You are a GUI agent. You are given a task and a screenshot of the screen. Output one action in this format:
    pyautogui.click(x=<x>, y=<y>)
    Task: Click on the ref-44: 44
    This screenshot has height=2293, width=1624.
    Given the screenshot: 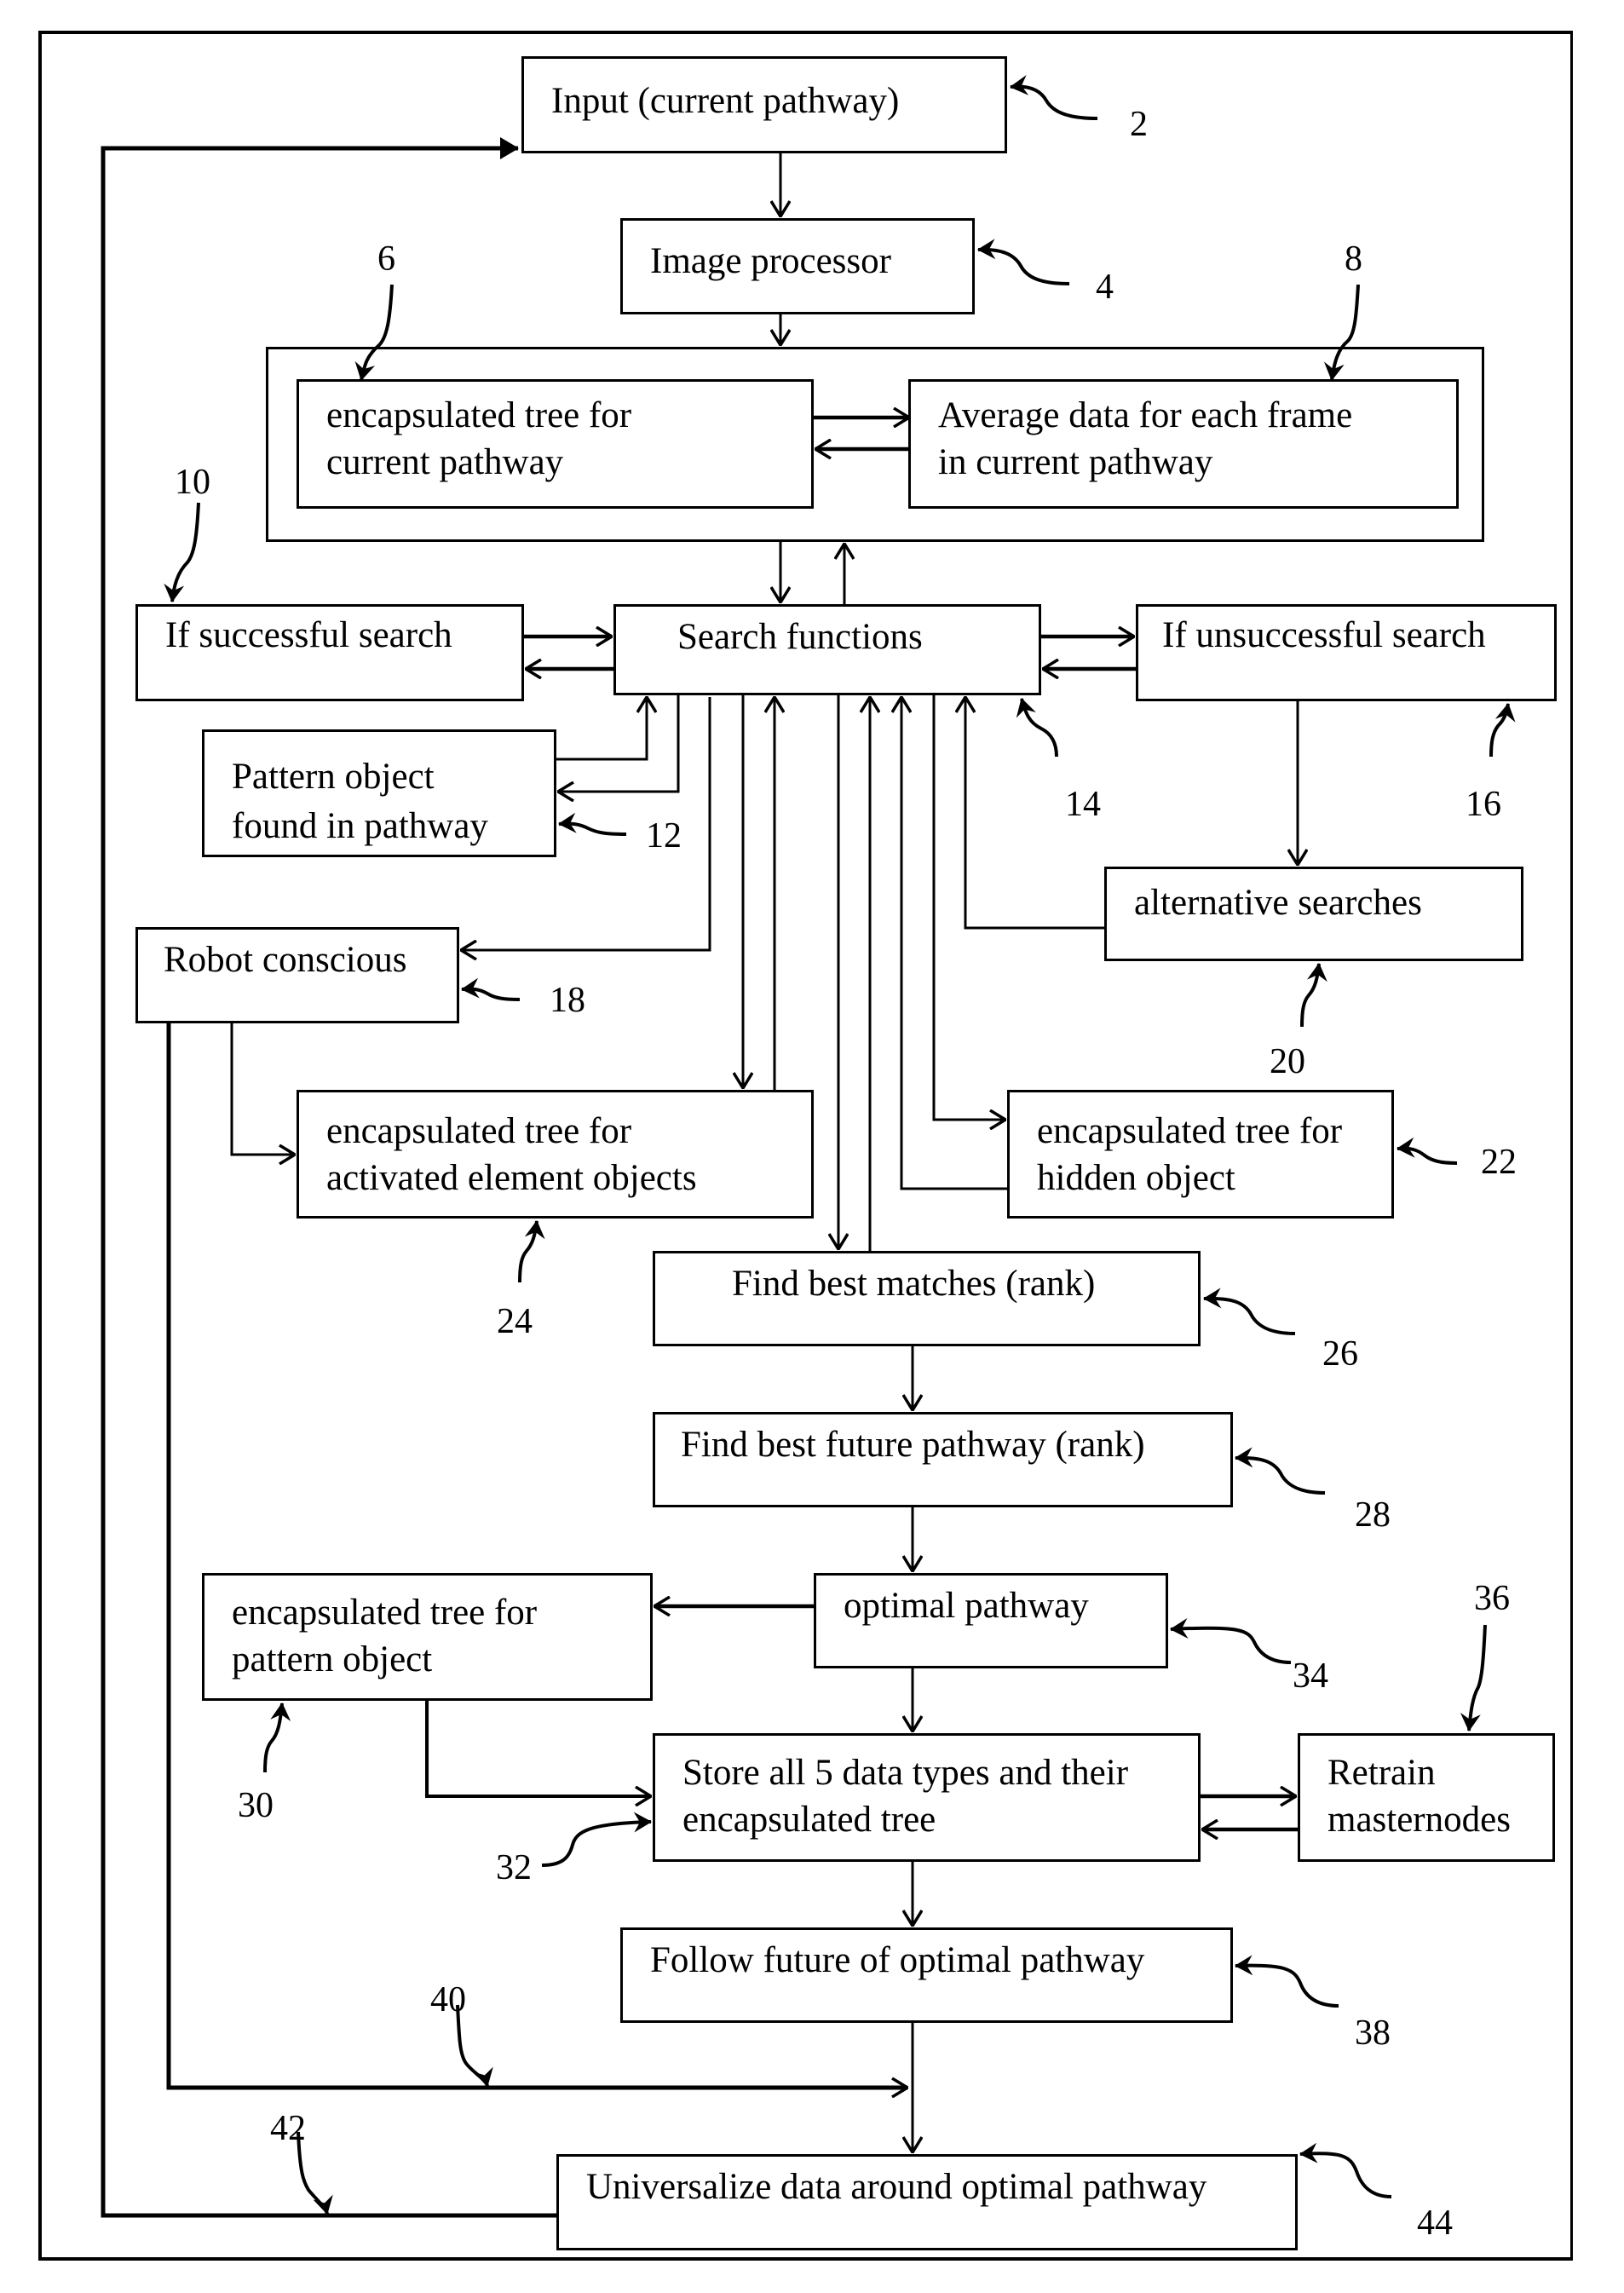 What is the action you would take?
    pyautogui.click(x=1435, y=2223)
    